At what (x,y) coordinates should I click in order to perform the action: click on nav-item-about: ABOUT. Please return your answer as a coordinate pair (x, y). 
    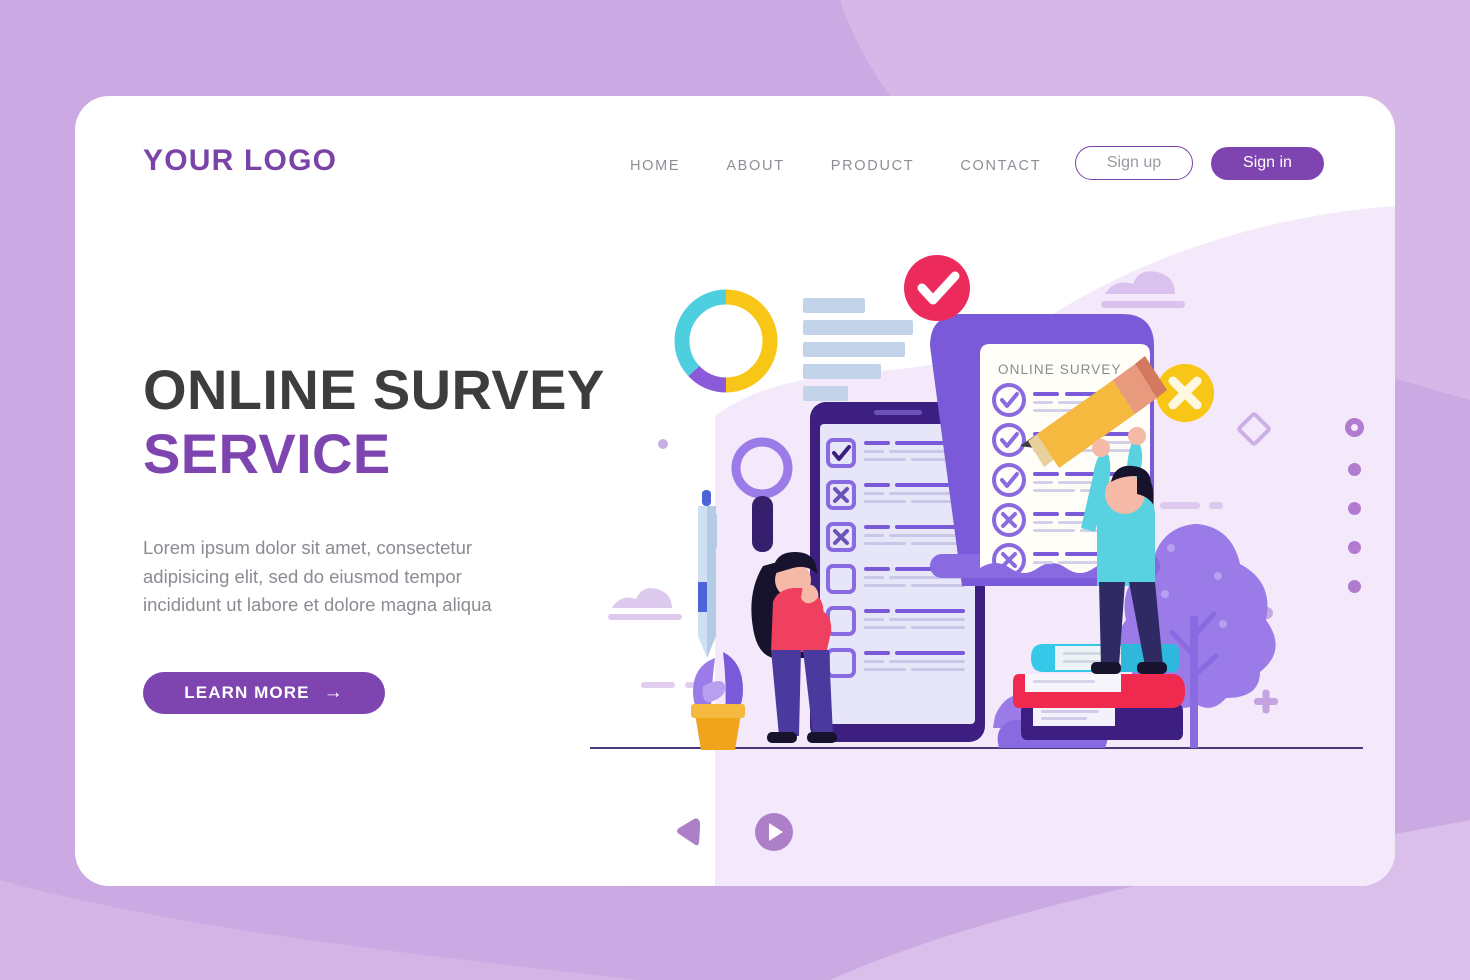
    Looking at the image, I should click on (755, 166).